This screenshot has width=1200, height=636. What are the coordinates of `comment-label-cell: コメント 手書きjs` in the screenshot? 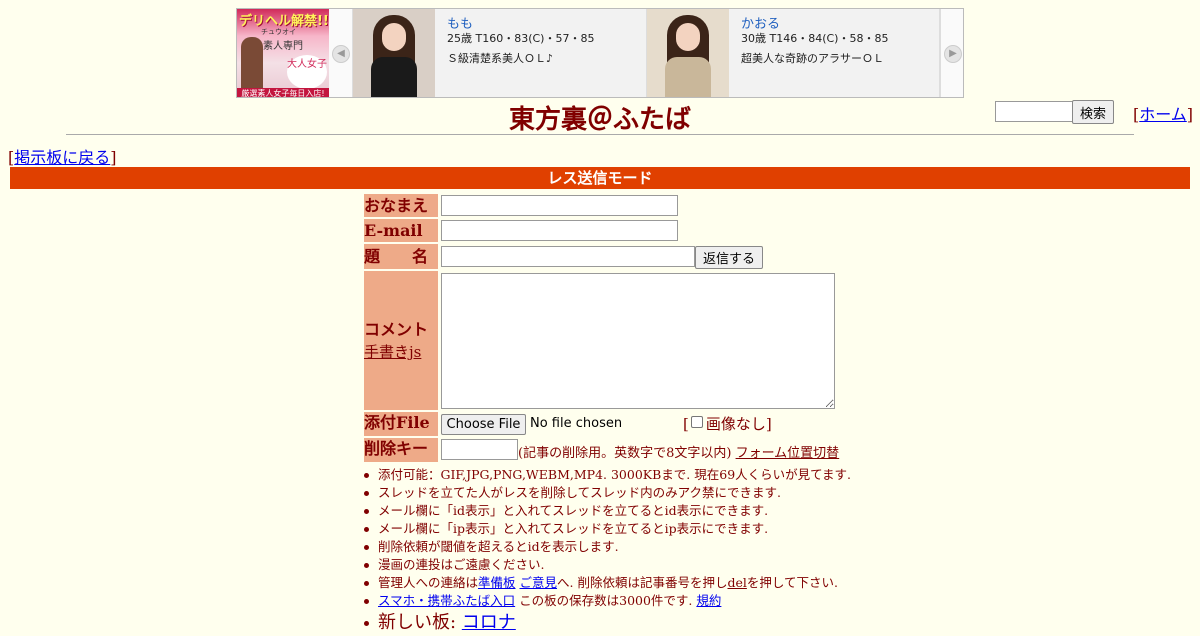 It's located at (401, 340).